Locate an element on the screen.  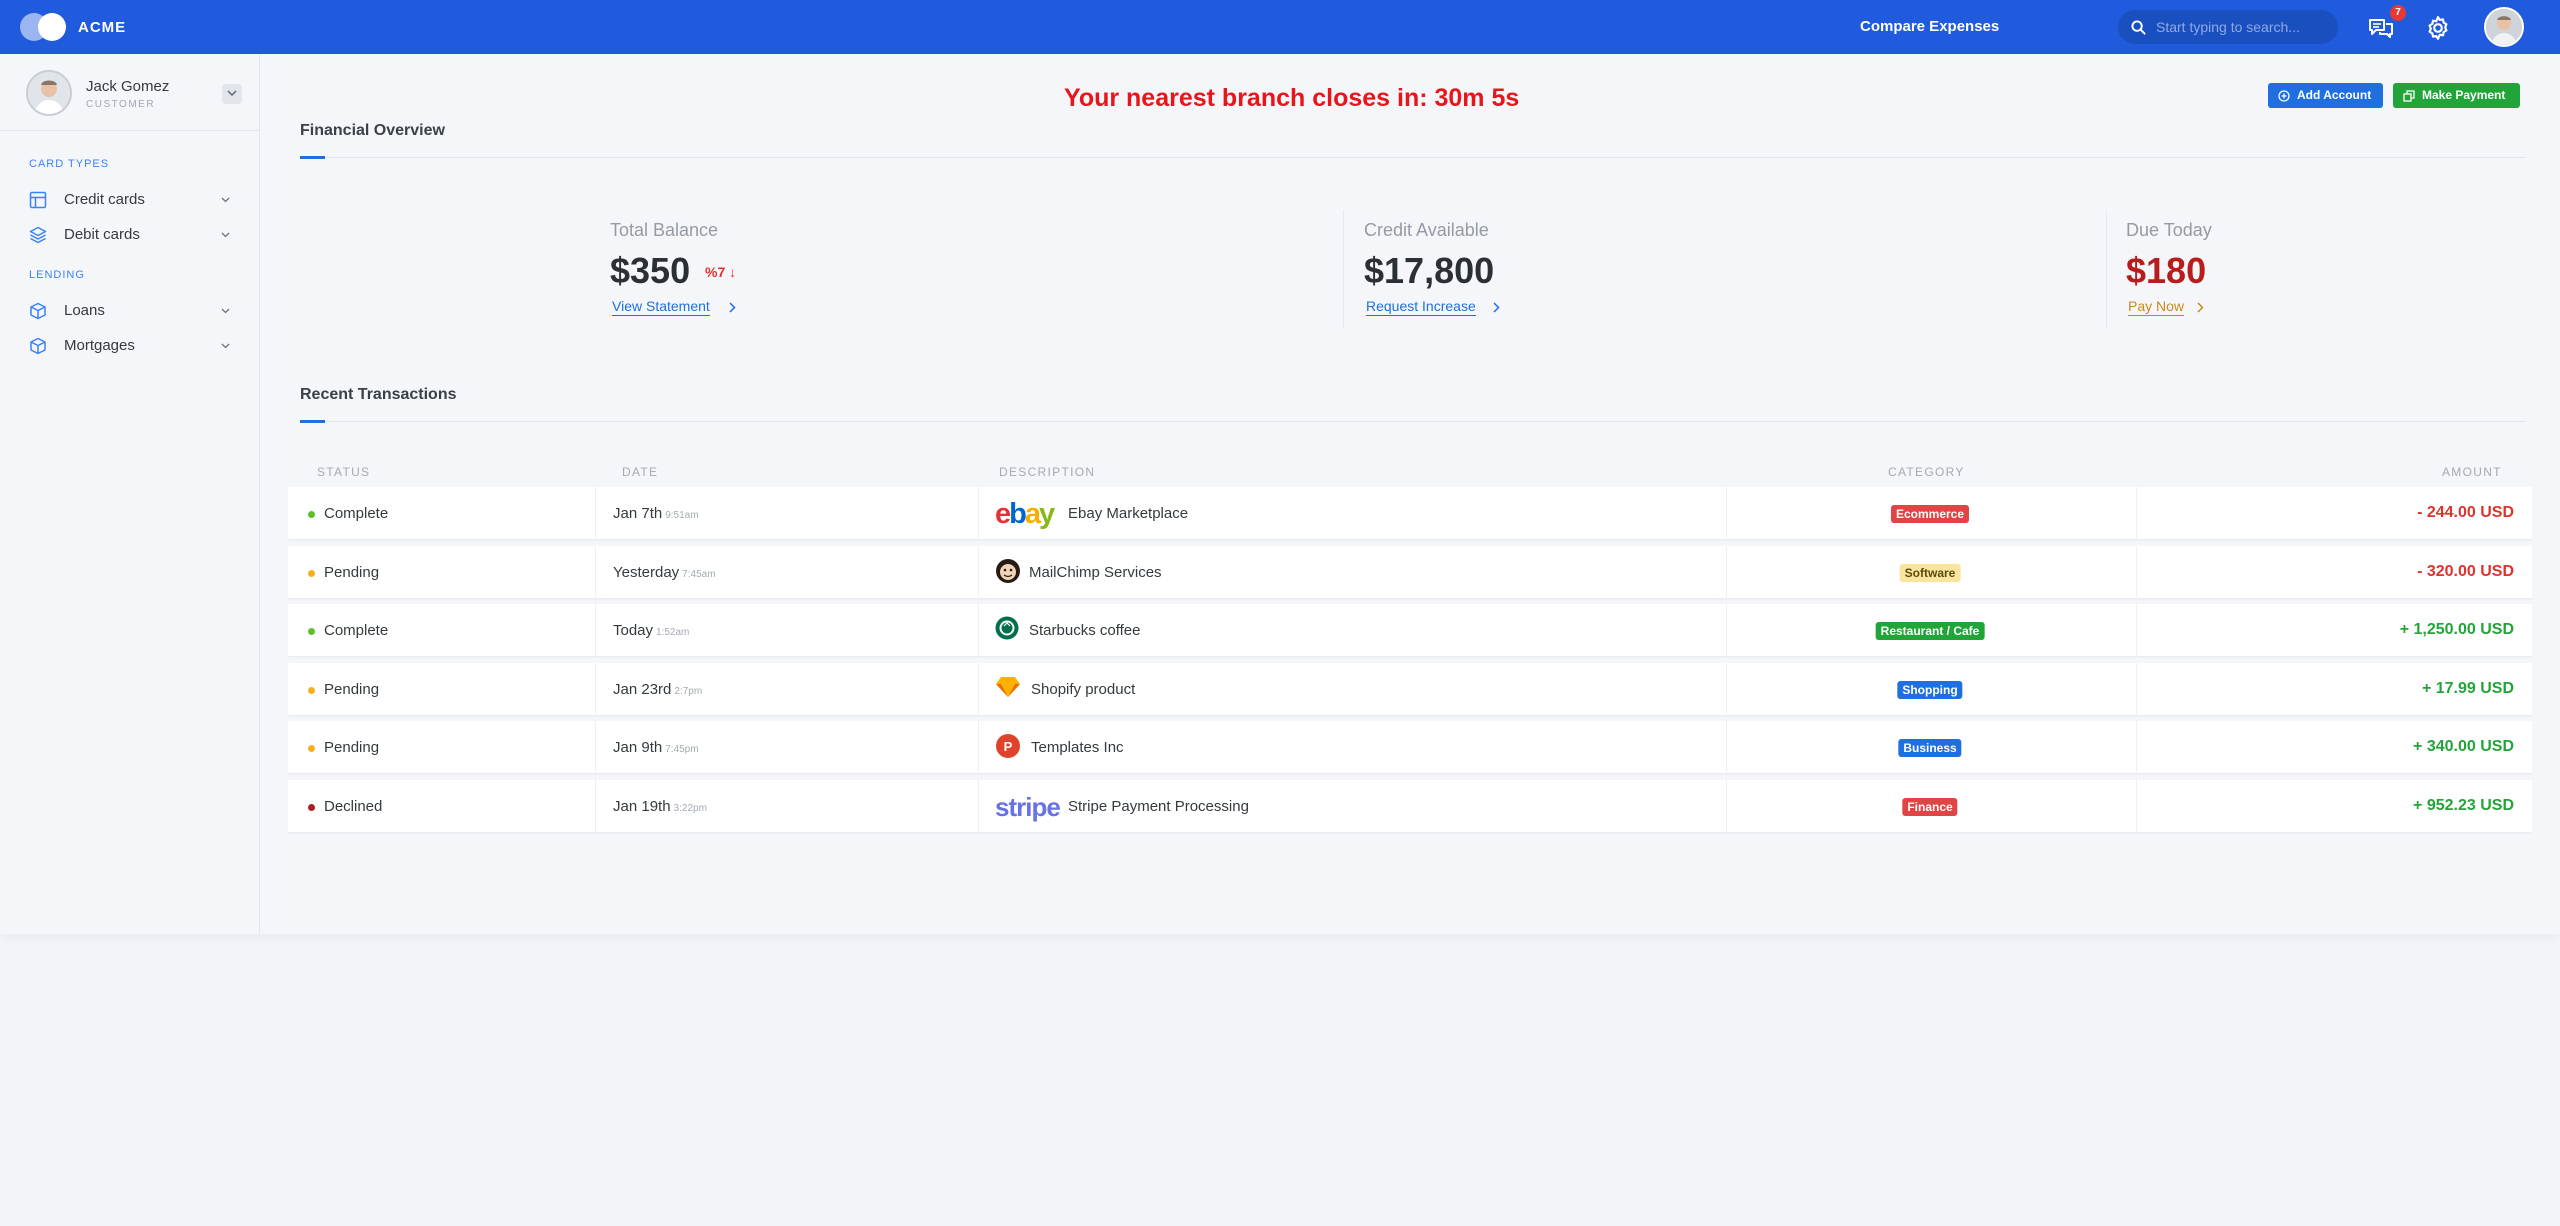
add-account-label: Add Account is located at coordinates (2334, 95).